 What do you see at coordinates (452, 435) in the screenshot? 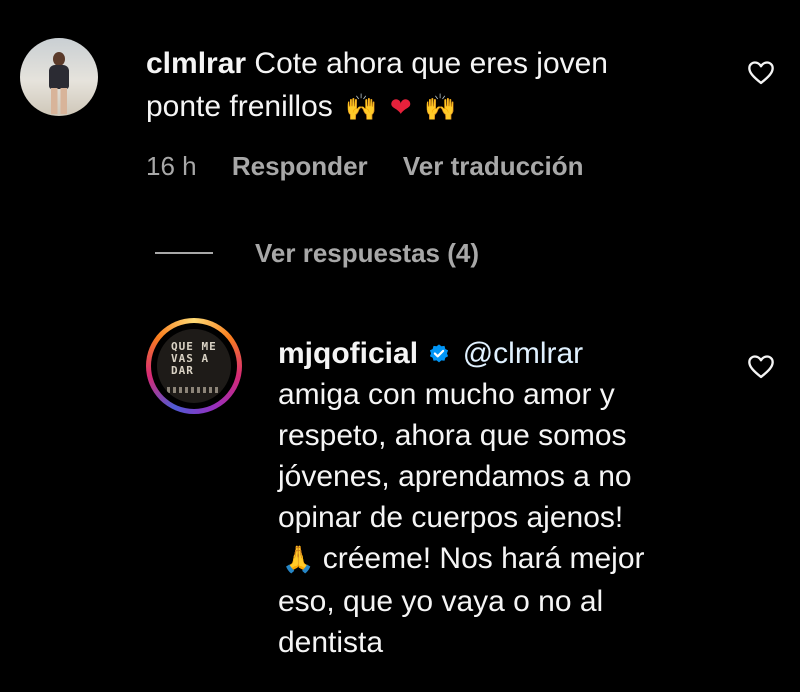
I see `reply-text-line2: respeto, ahora que somos` at bounding box center [452, 435].